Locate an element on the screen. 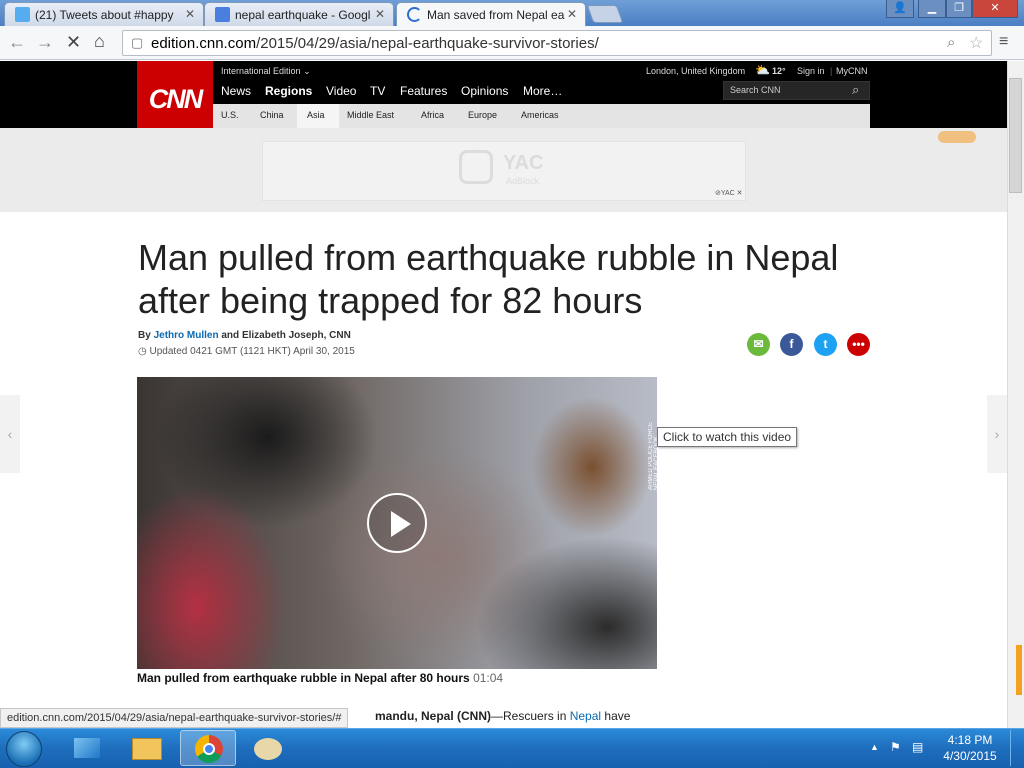 The height and width of the screenshot is (768, 1024). next-article-arrow-icon: › is located at coordinates (997, 434).